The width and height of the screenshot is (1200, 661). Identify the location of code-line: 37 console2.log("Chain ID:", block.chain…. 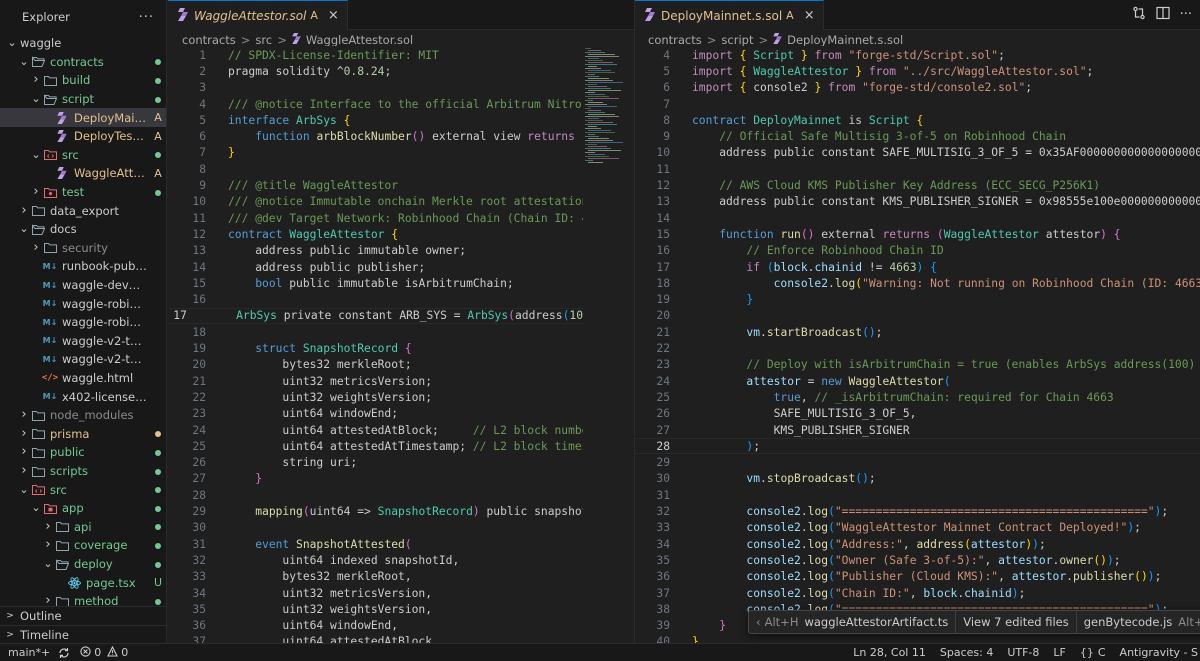
(830, 593).